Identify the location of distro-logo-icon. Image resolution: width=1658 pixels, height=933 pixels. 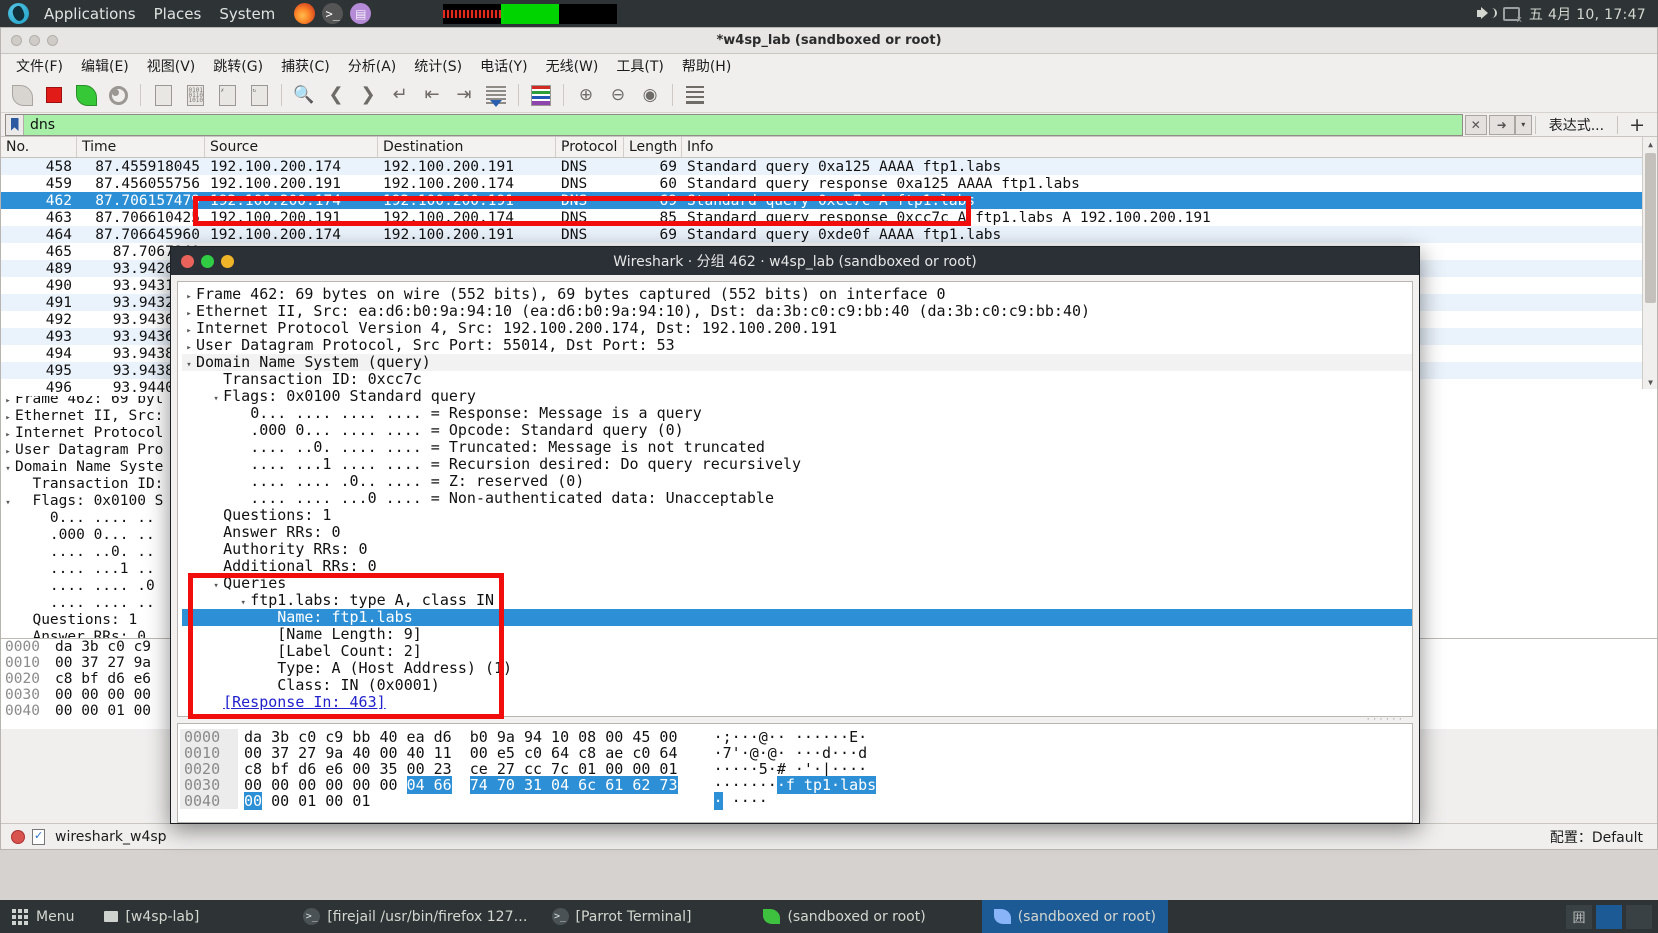
(18, 13).